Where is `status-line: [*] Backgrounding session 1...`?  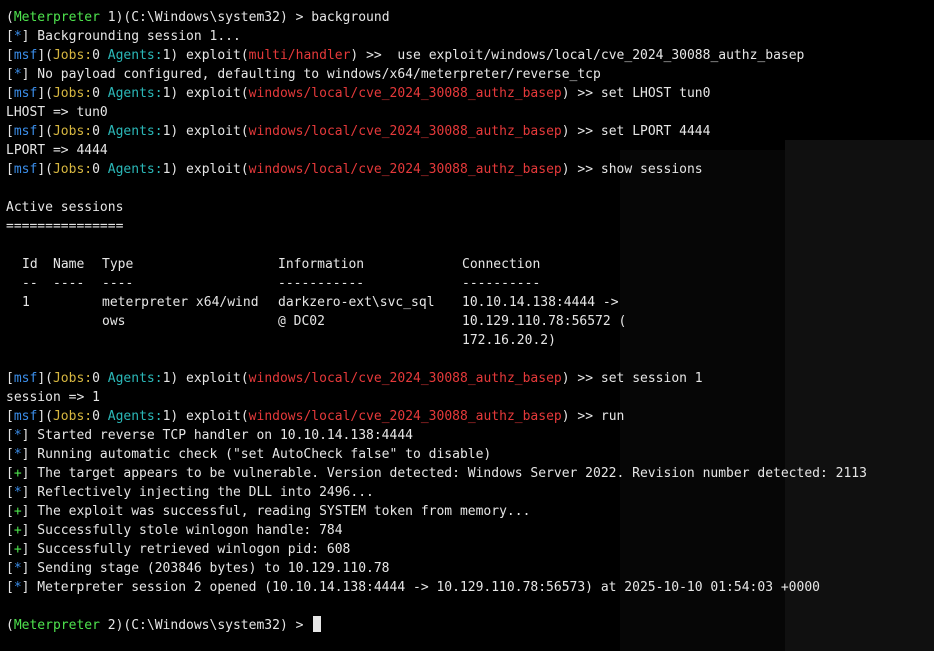
status-line: [*] Backgrounding session 1... is located at coordinates (123, 36).